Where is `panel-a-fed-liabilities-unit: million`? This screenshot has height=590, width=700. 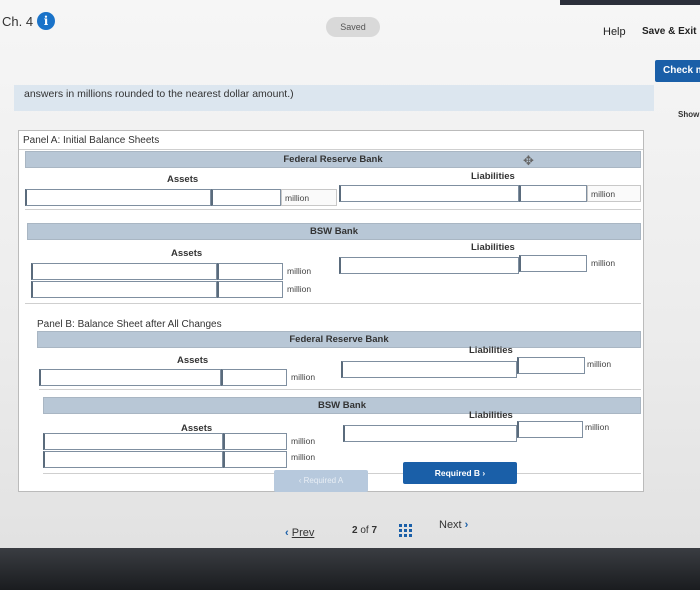 panel-a-fed-liabilities-unit: million is located at coordinates (603, 194).